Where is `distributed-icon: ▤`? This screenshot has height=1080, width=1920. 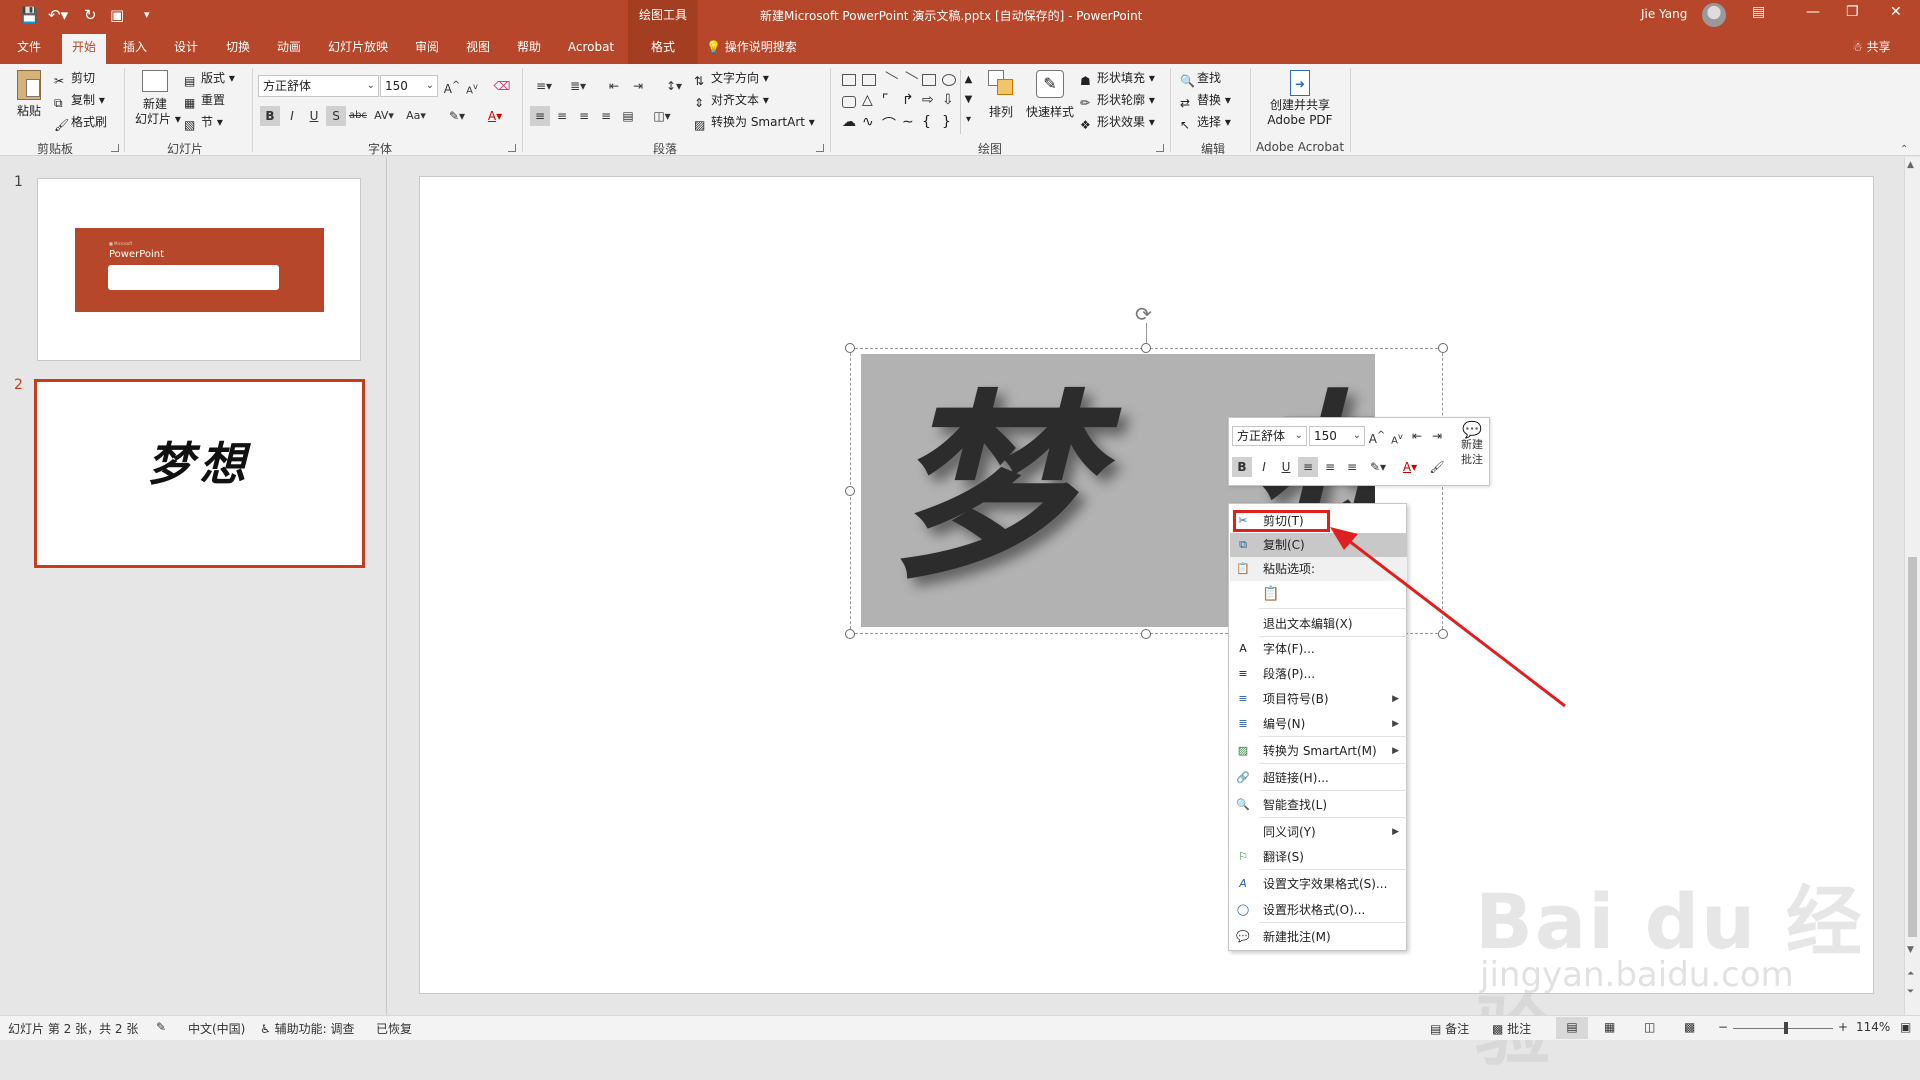 distributed-icon: ▤ is located at coordinates (628, 116).